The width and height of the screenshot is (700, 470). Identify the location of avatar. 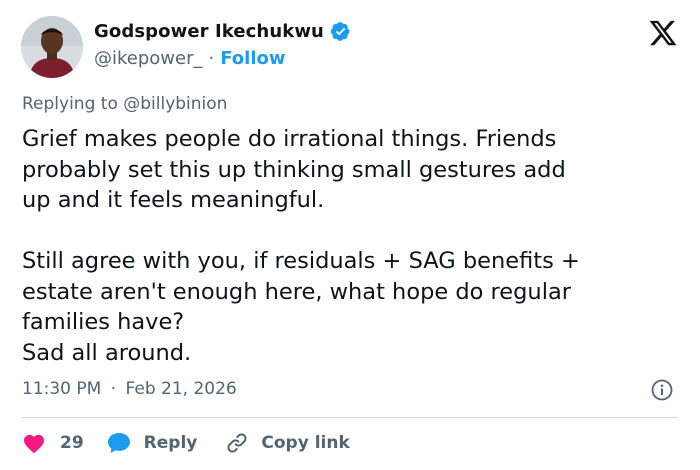
(52, 47).